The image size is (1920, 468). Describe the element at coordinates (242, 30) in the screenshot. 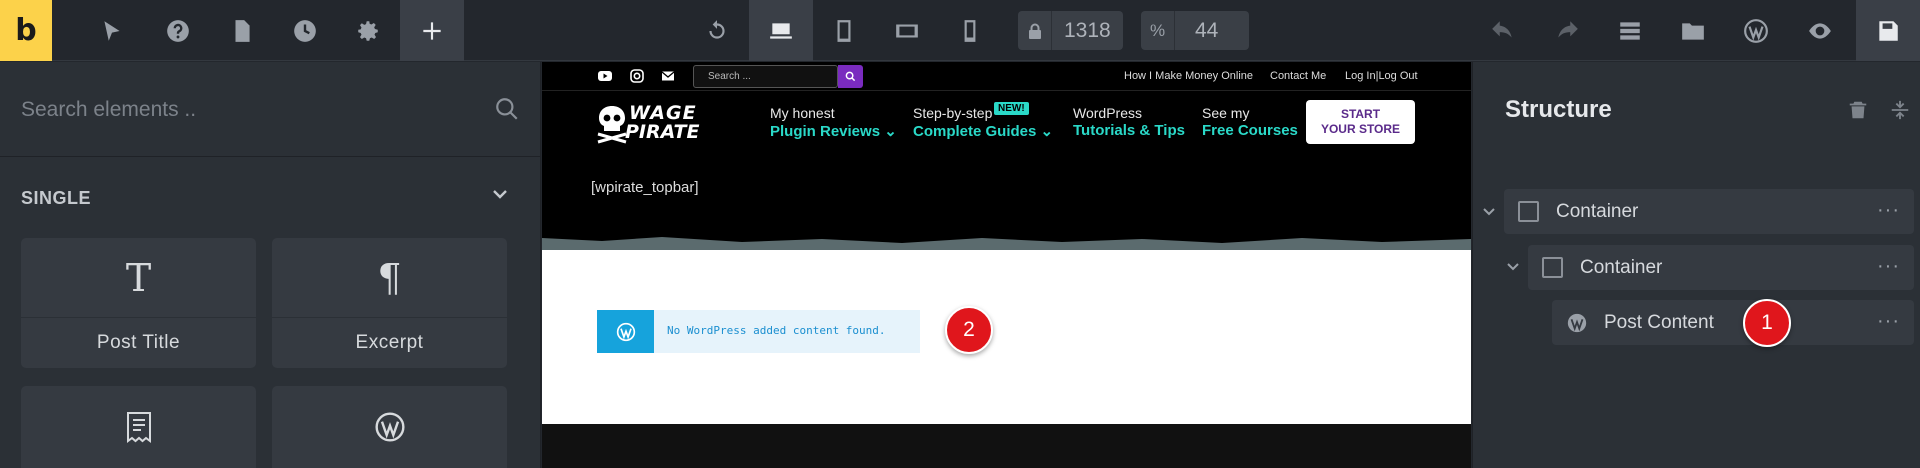

I see `page-icon` at that location.